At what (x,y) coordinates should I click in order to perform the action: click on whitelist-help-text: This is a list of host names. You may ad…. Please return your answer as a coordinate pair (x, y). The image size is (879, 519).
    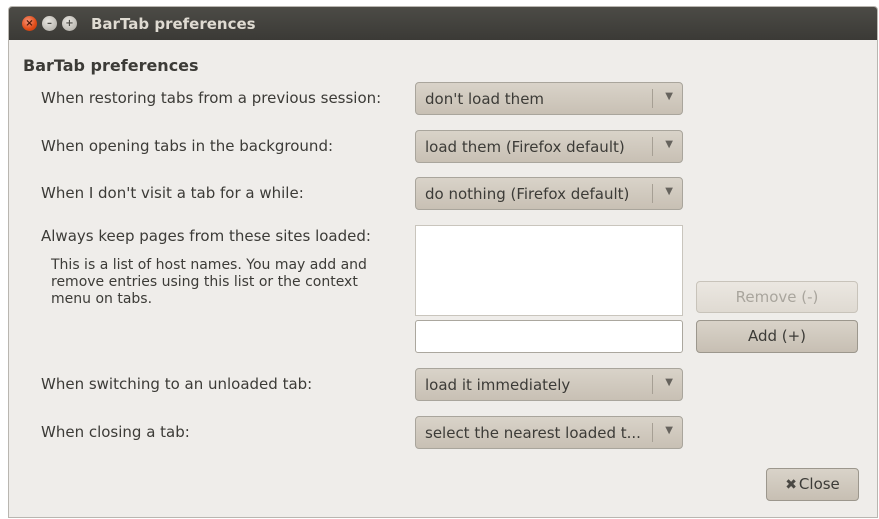
    Looking at the image, I should click on (209, 282).